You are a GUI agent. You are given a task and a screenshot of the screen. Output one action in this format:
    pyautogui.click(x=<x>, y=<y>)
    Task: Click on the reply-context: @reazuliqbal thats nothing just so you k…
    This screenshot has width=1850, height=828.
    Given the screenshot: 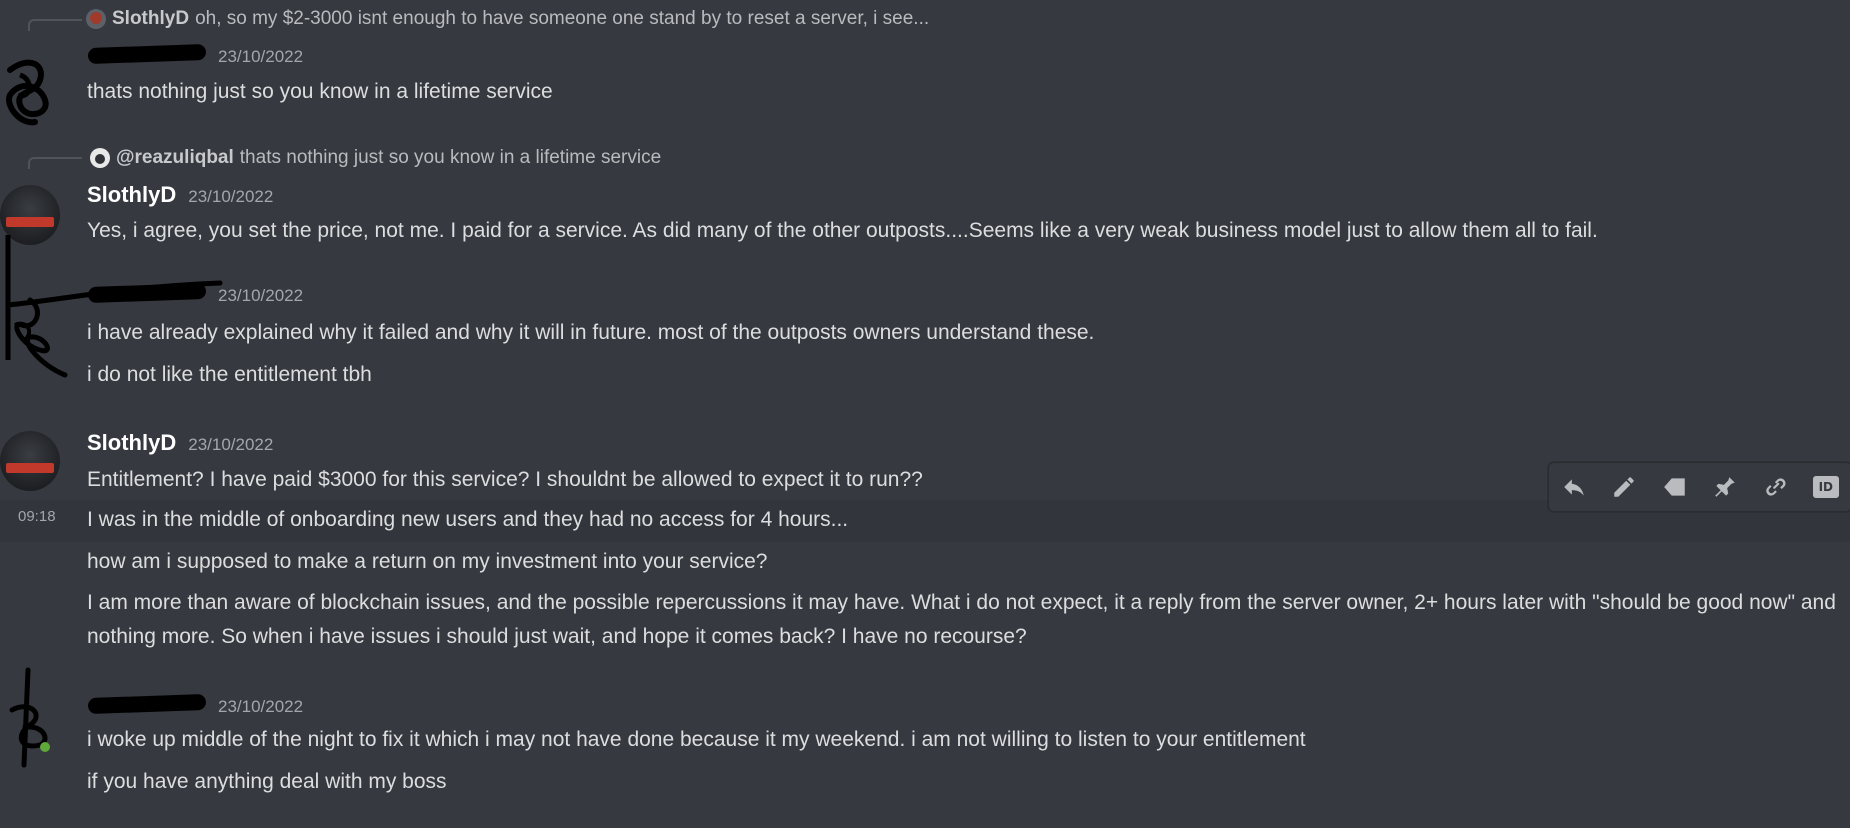 What is the action you would take?
    pyautogui.click(x=375, y=158)
    